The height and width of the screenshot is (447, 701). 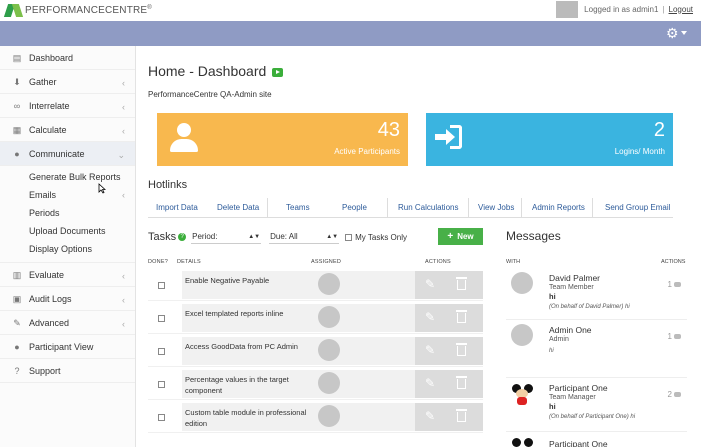 I want to click on table-row: Excel templated reports inline ✎, so click(x=315, y=318).